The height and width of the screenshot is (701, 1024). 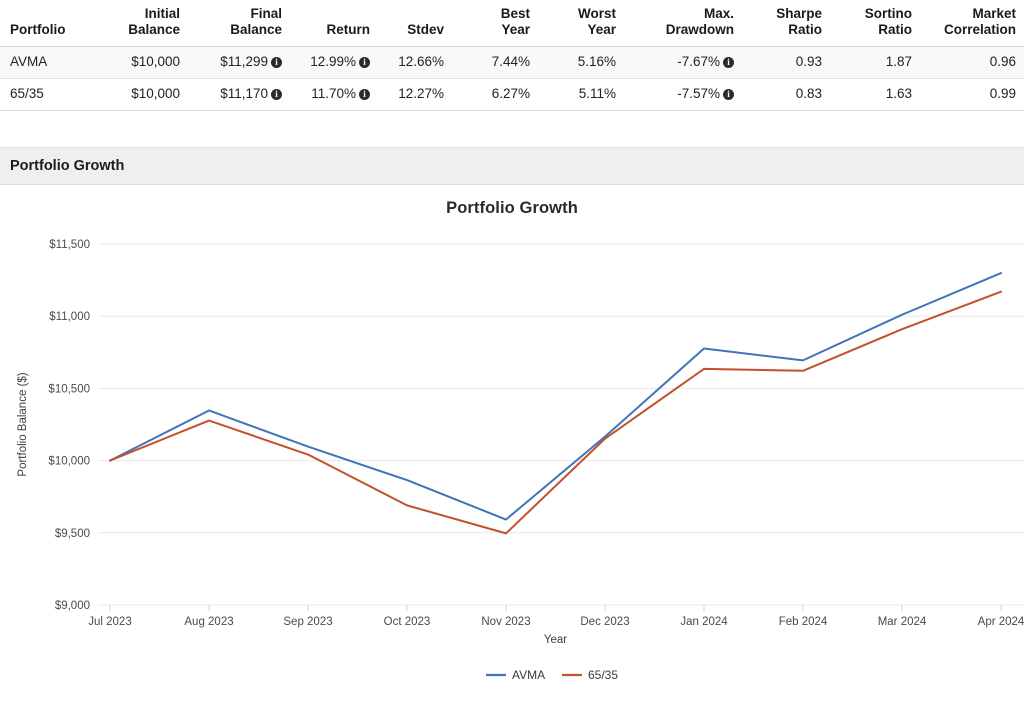 I want to click on col-header-worst-year-line1: Worst, so click(x=596, y=13).